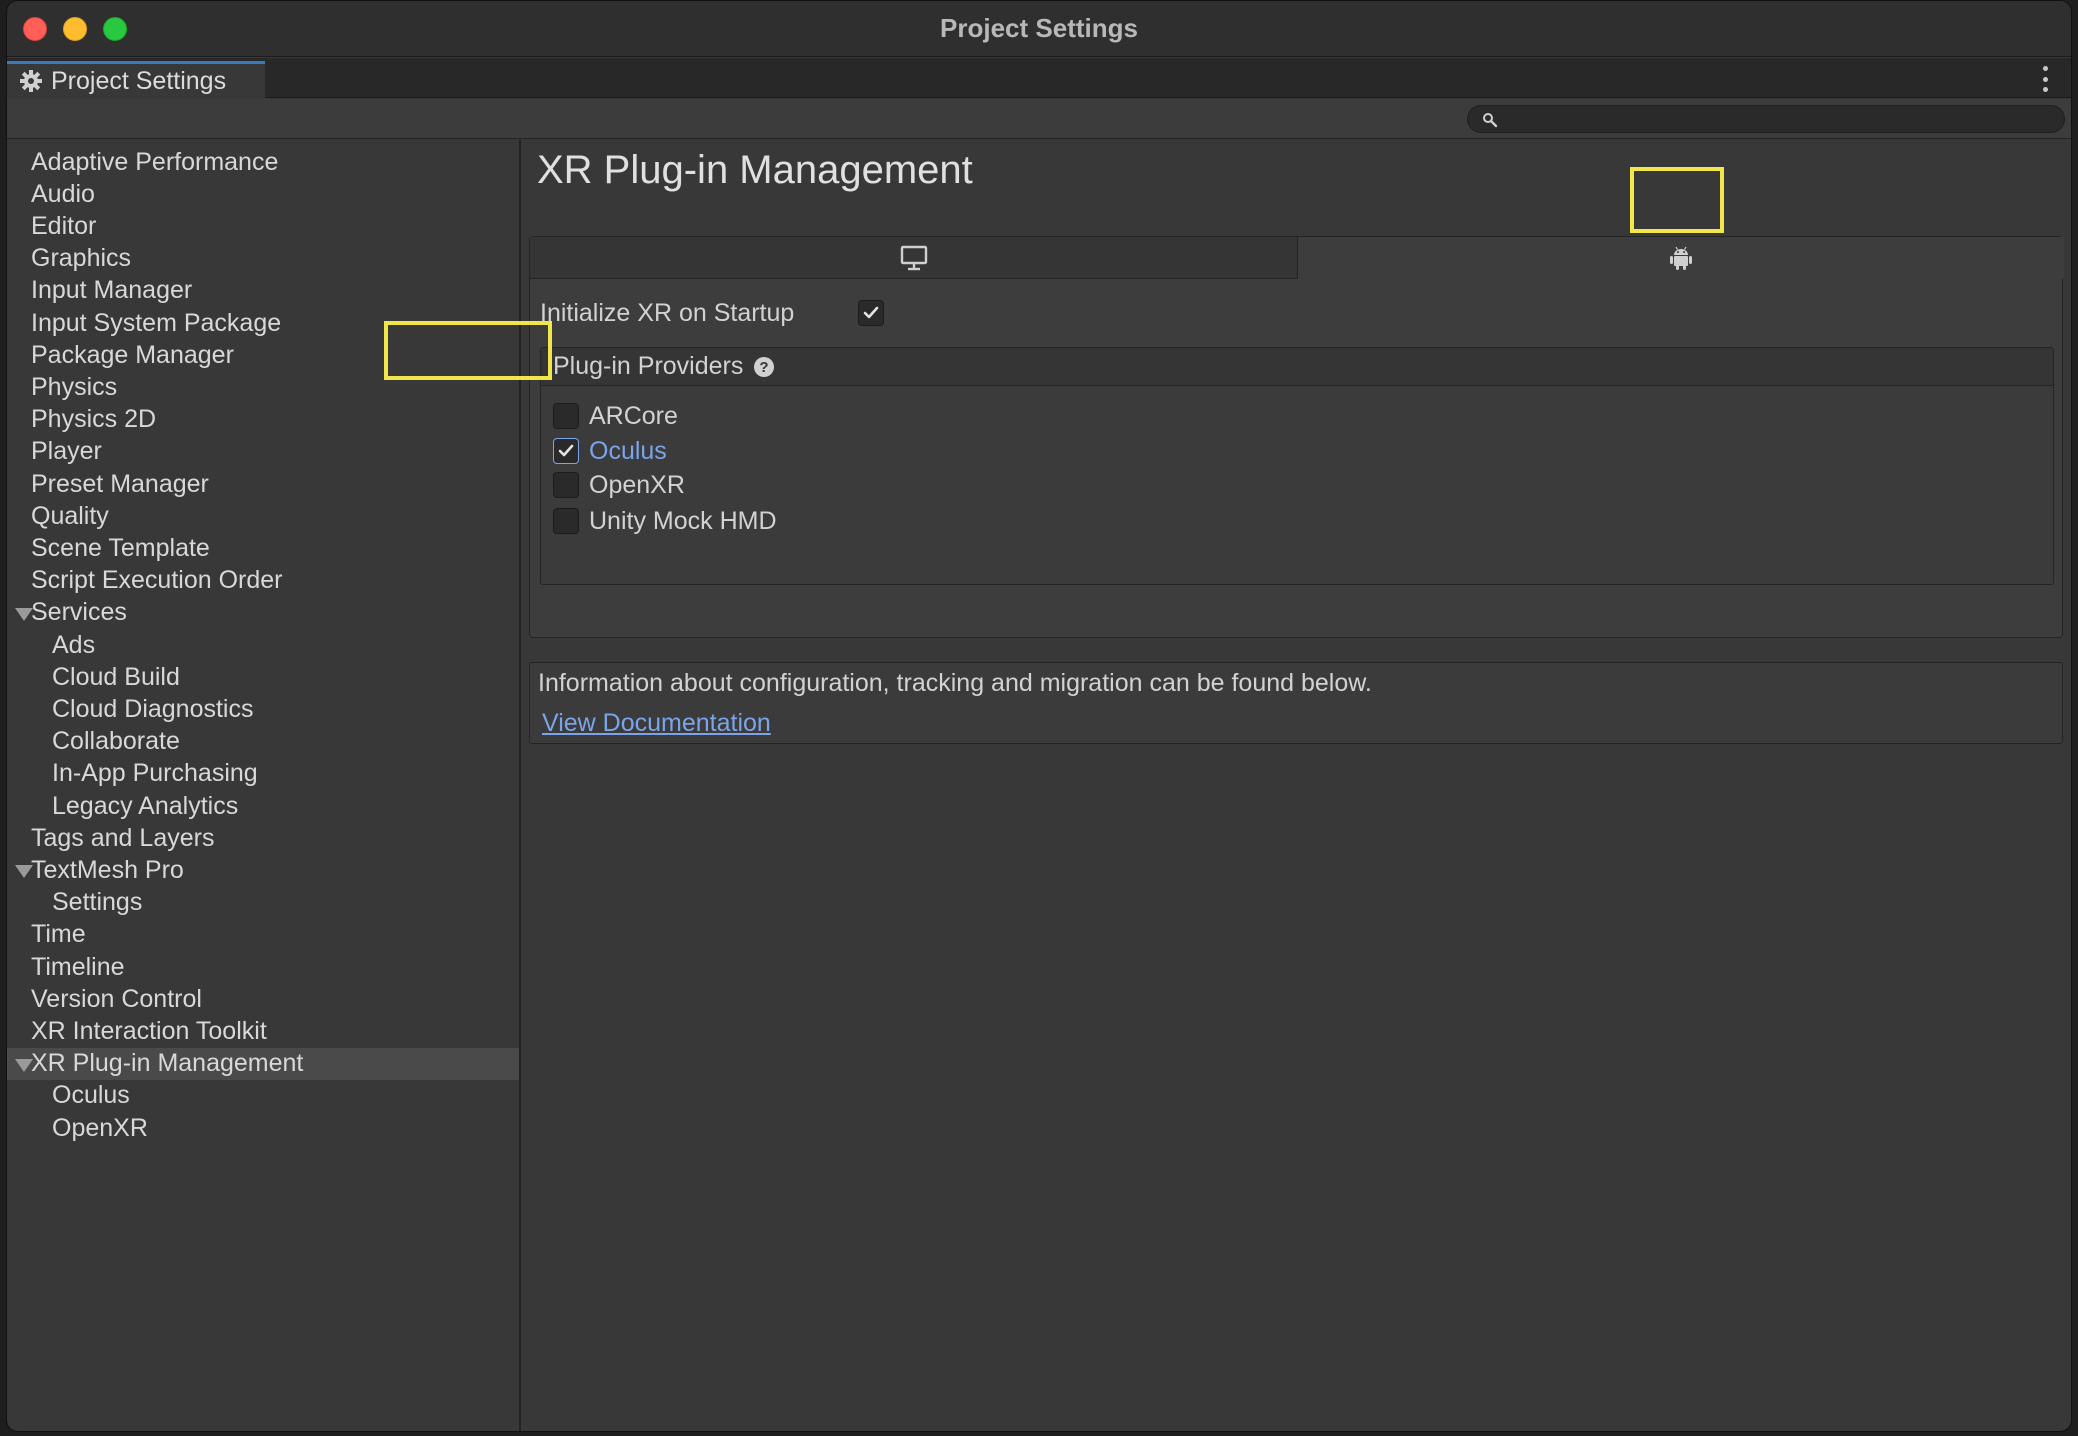 Image resolution: width=2078 pixels, height=1436 pixels. Describe the element at coordinates (263, 420) in the screenshot. I see `sidebar-item: Physics 2D` at that location.